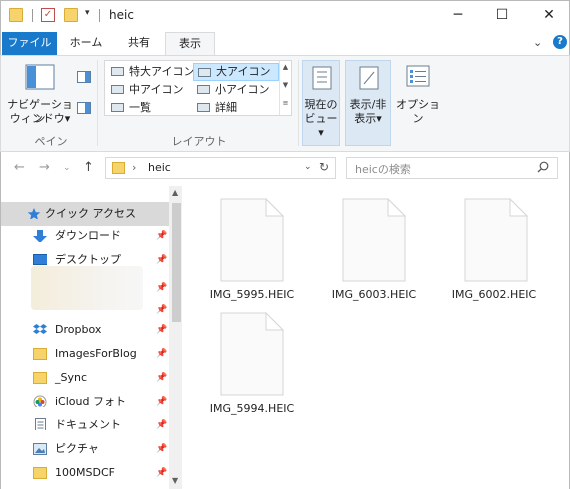 This screenshot has width=570, height=489. Describe the element at coordinates (85, 378) in the screenshot. I see `sidebar-item-sync: _Sync 📌` at that location.